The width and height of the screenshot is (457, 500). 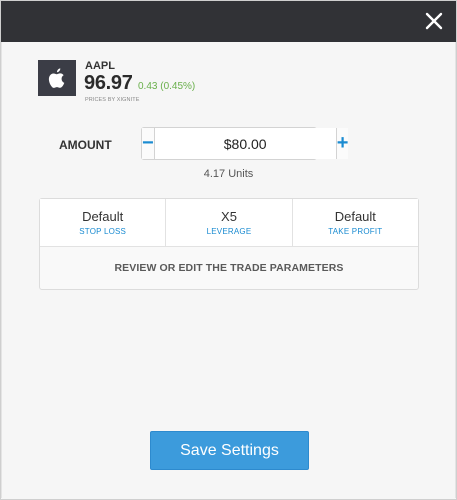 I want to click on units-readout: 4.17 Units, so click(x=228, y=174).